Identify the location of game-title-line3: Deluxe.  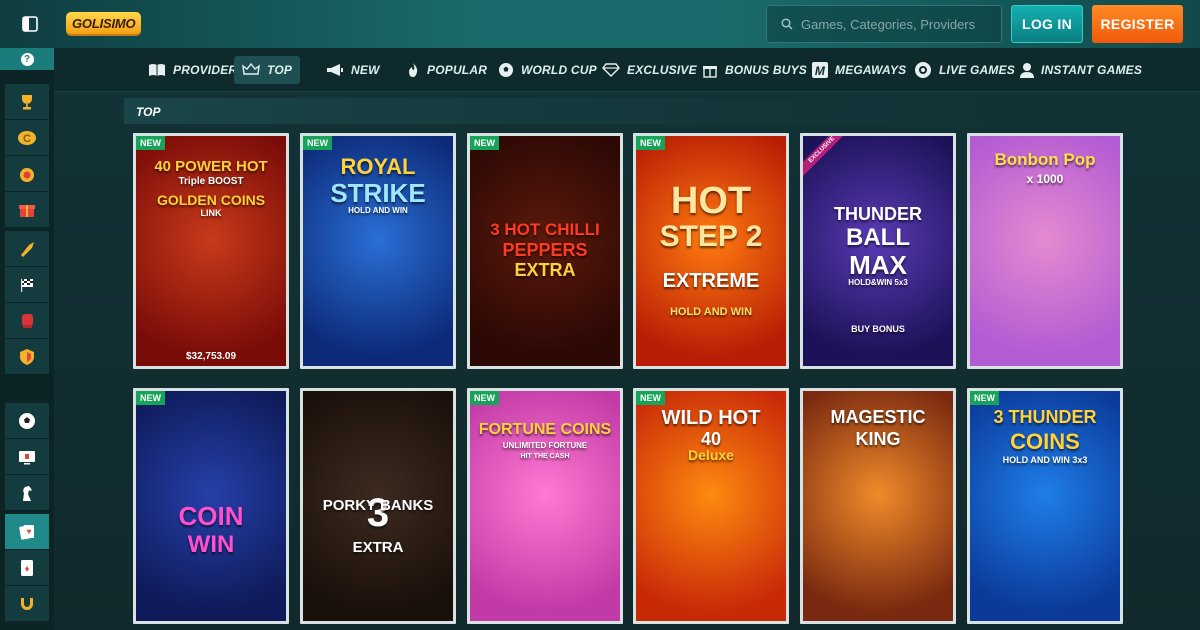
(711, 455).